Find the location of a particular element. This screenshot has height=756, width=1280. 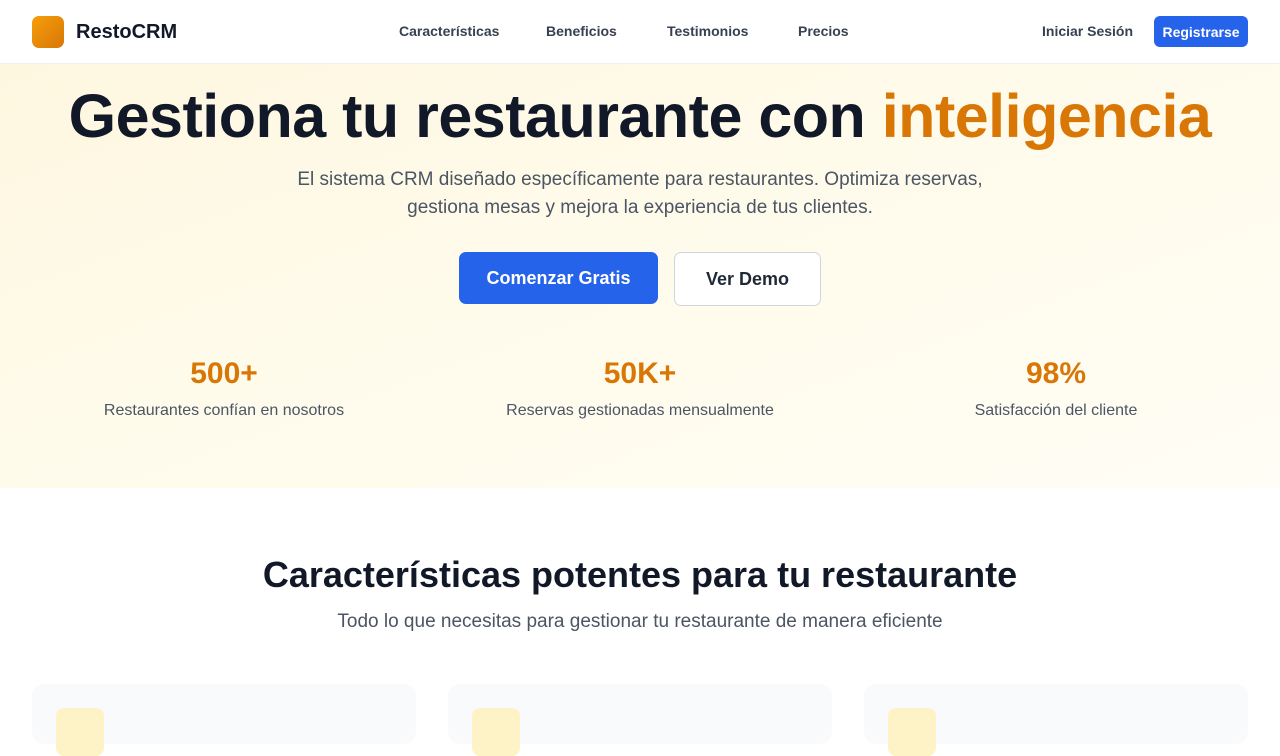

stat-reservations: 50K+ Reservas gestionadas mensualmente is located at coordinates (640, 388).